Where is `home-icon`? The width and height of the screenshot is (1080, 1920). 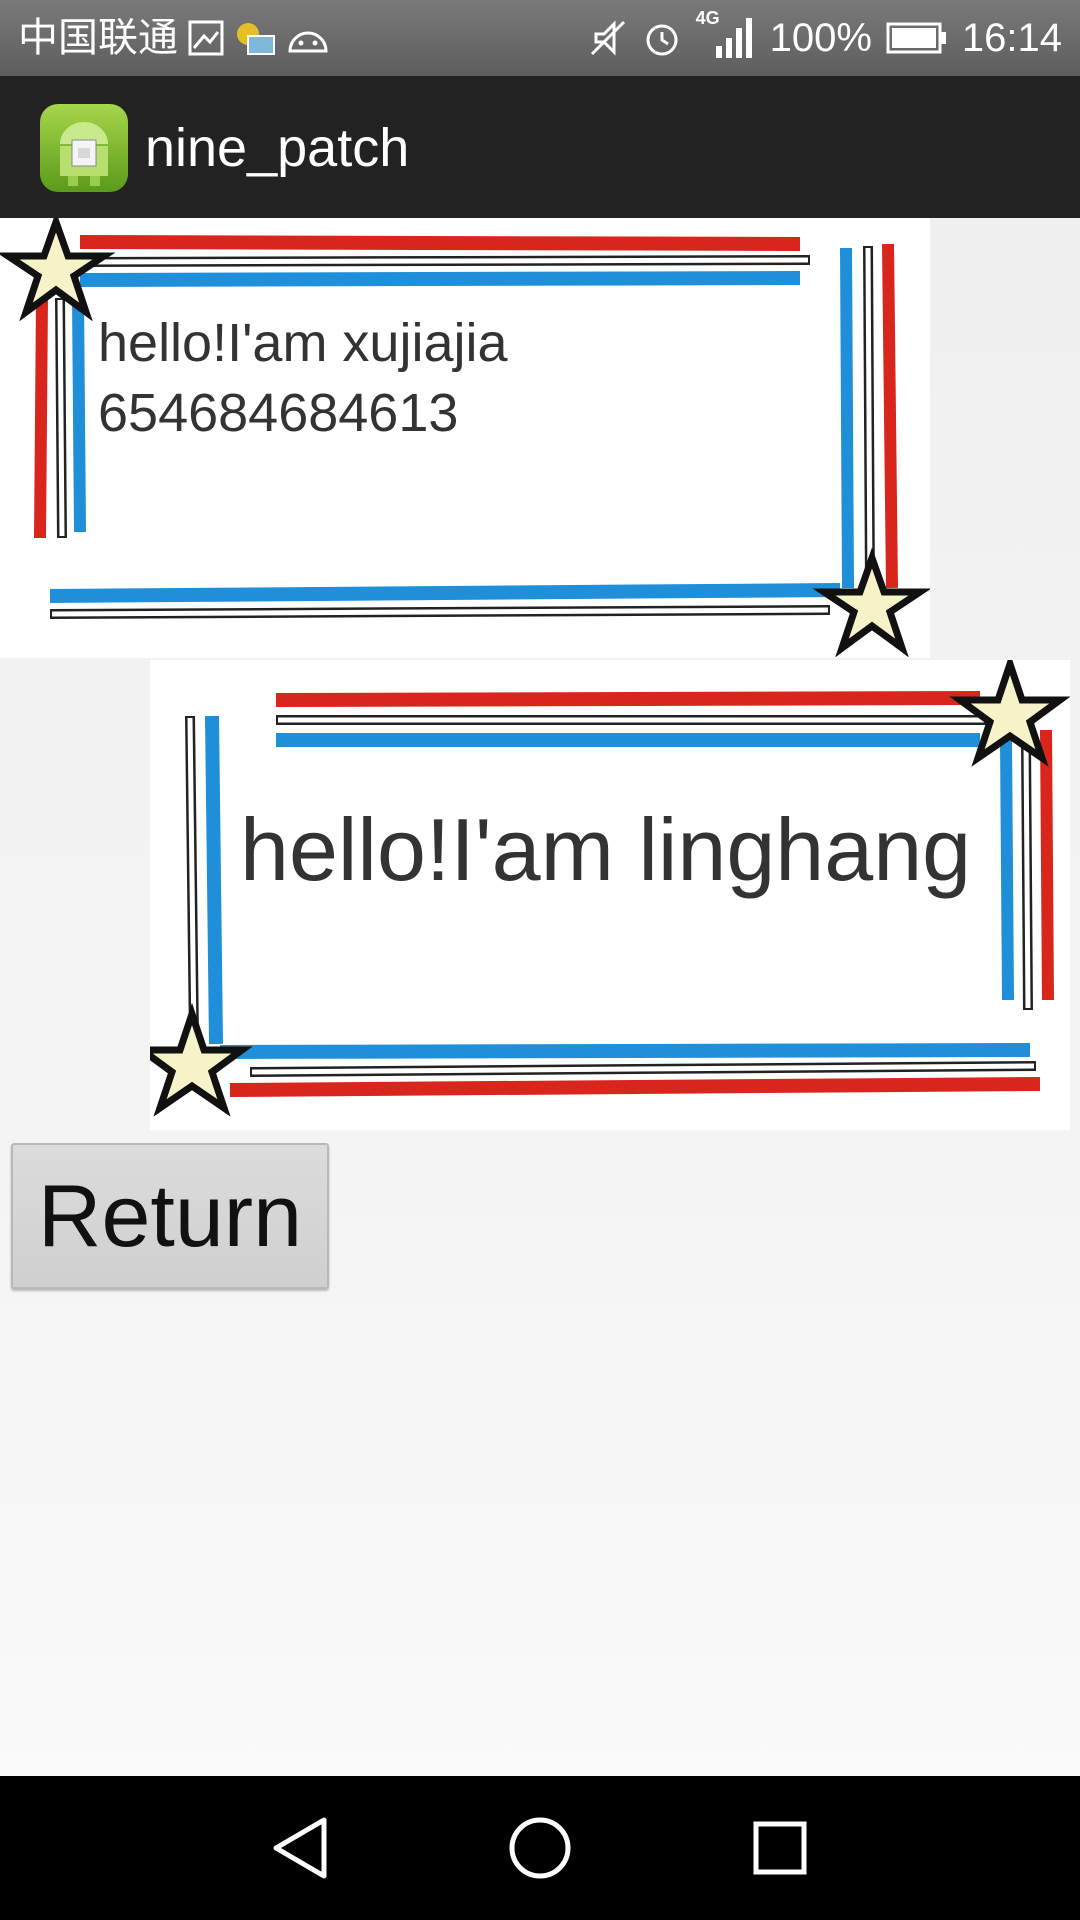
home-icon is located at coordinates (540, 1848).